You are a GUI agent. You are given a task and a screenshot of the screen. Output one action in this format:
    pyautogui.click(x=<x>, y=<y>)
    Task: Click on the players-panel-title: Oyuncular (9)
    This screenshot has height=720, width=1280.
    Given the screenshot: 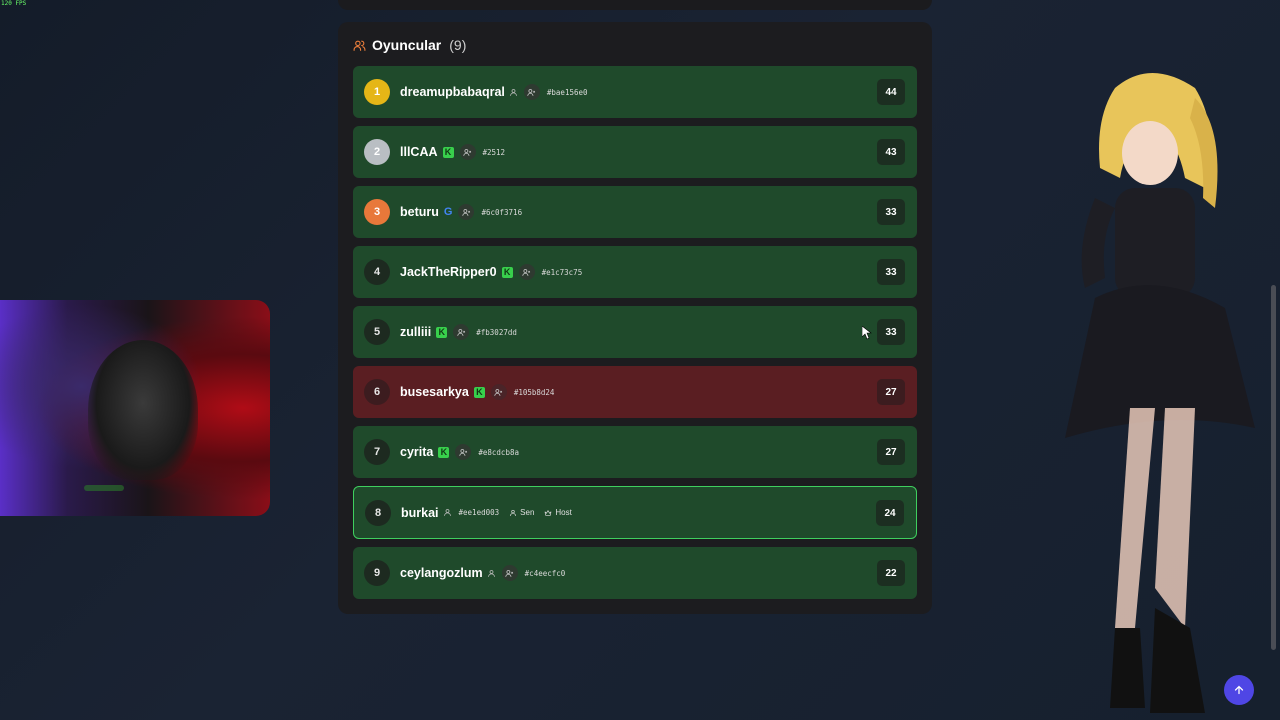 What is the action you would take?
    pyautogui.click(x=409, y=45)
    